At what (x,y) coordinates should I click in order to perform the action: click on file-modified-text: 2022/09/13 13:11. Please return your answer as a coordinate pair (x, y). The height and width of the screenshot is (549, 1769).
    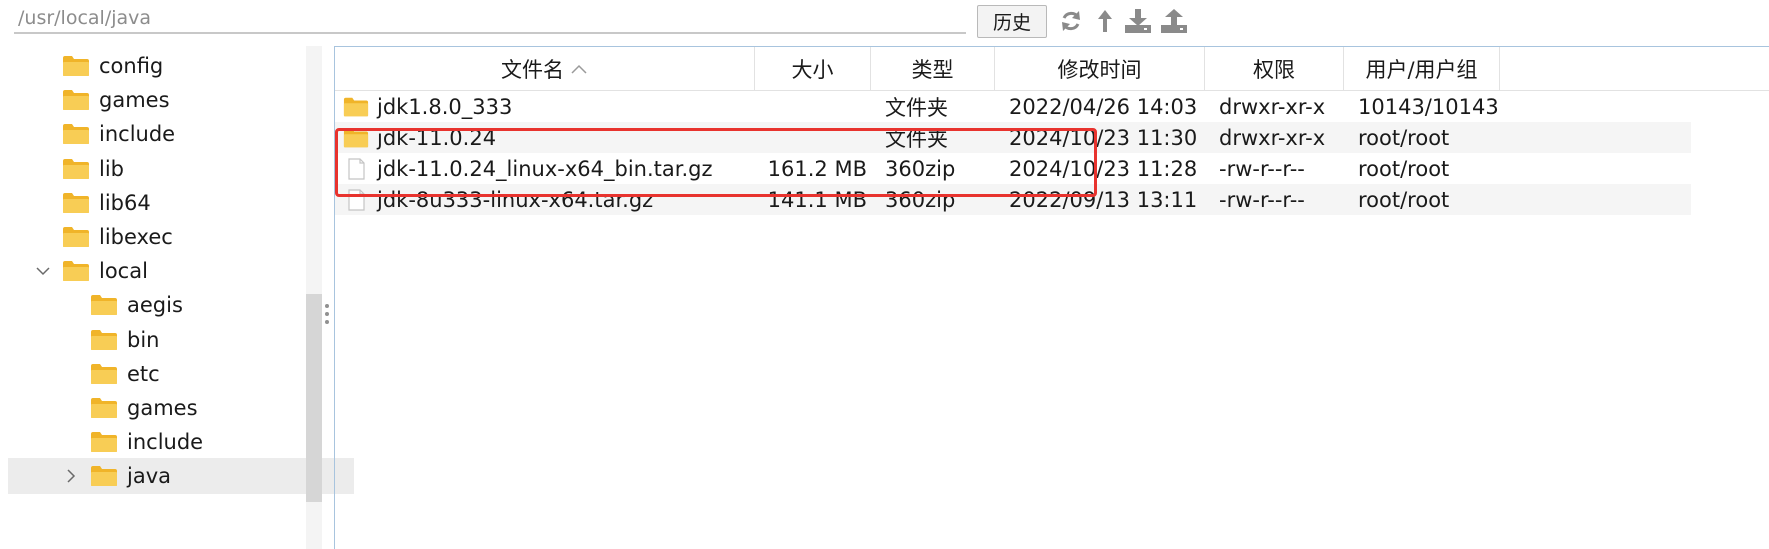
    Looking at the image, I should click on (1103, 199).